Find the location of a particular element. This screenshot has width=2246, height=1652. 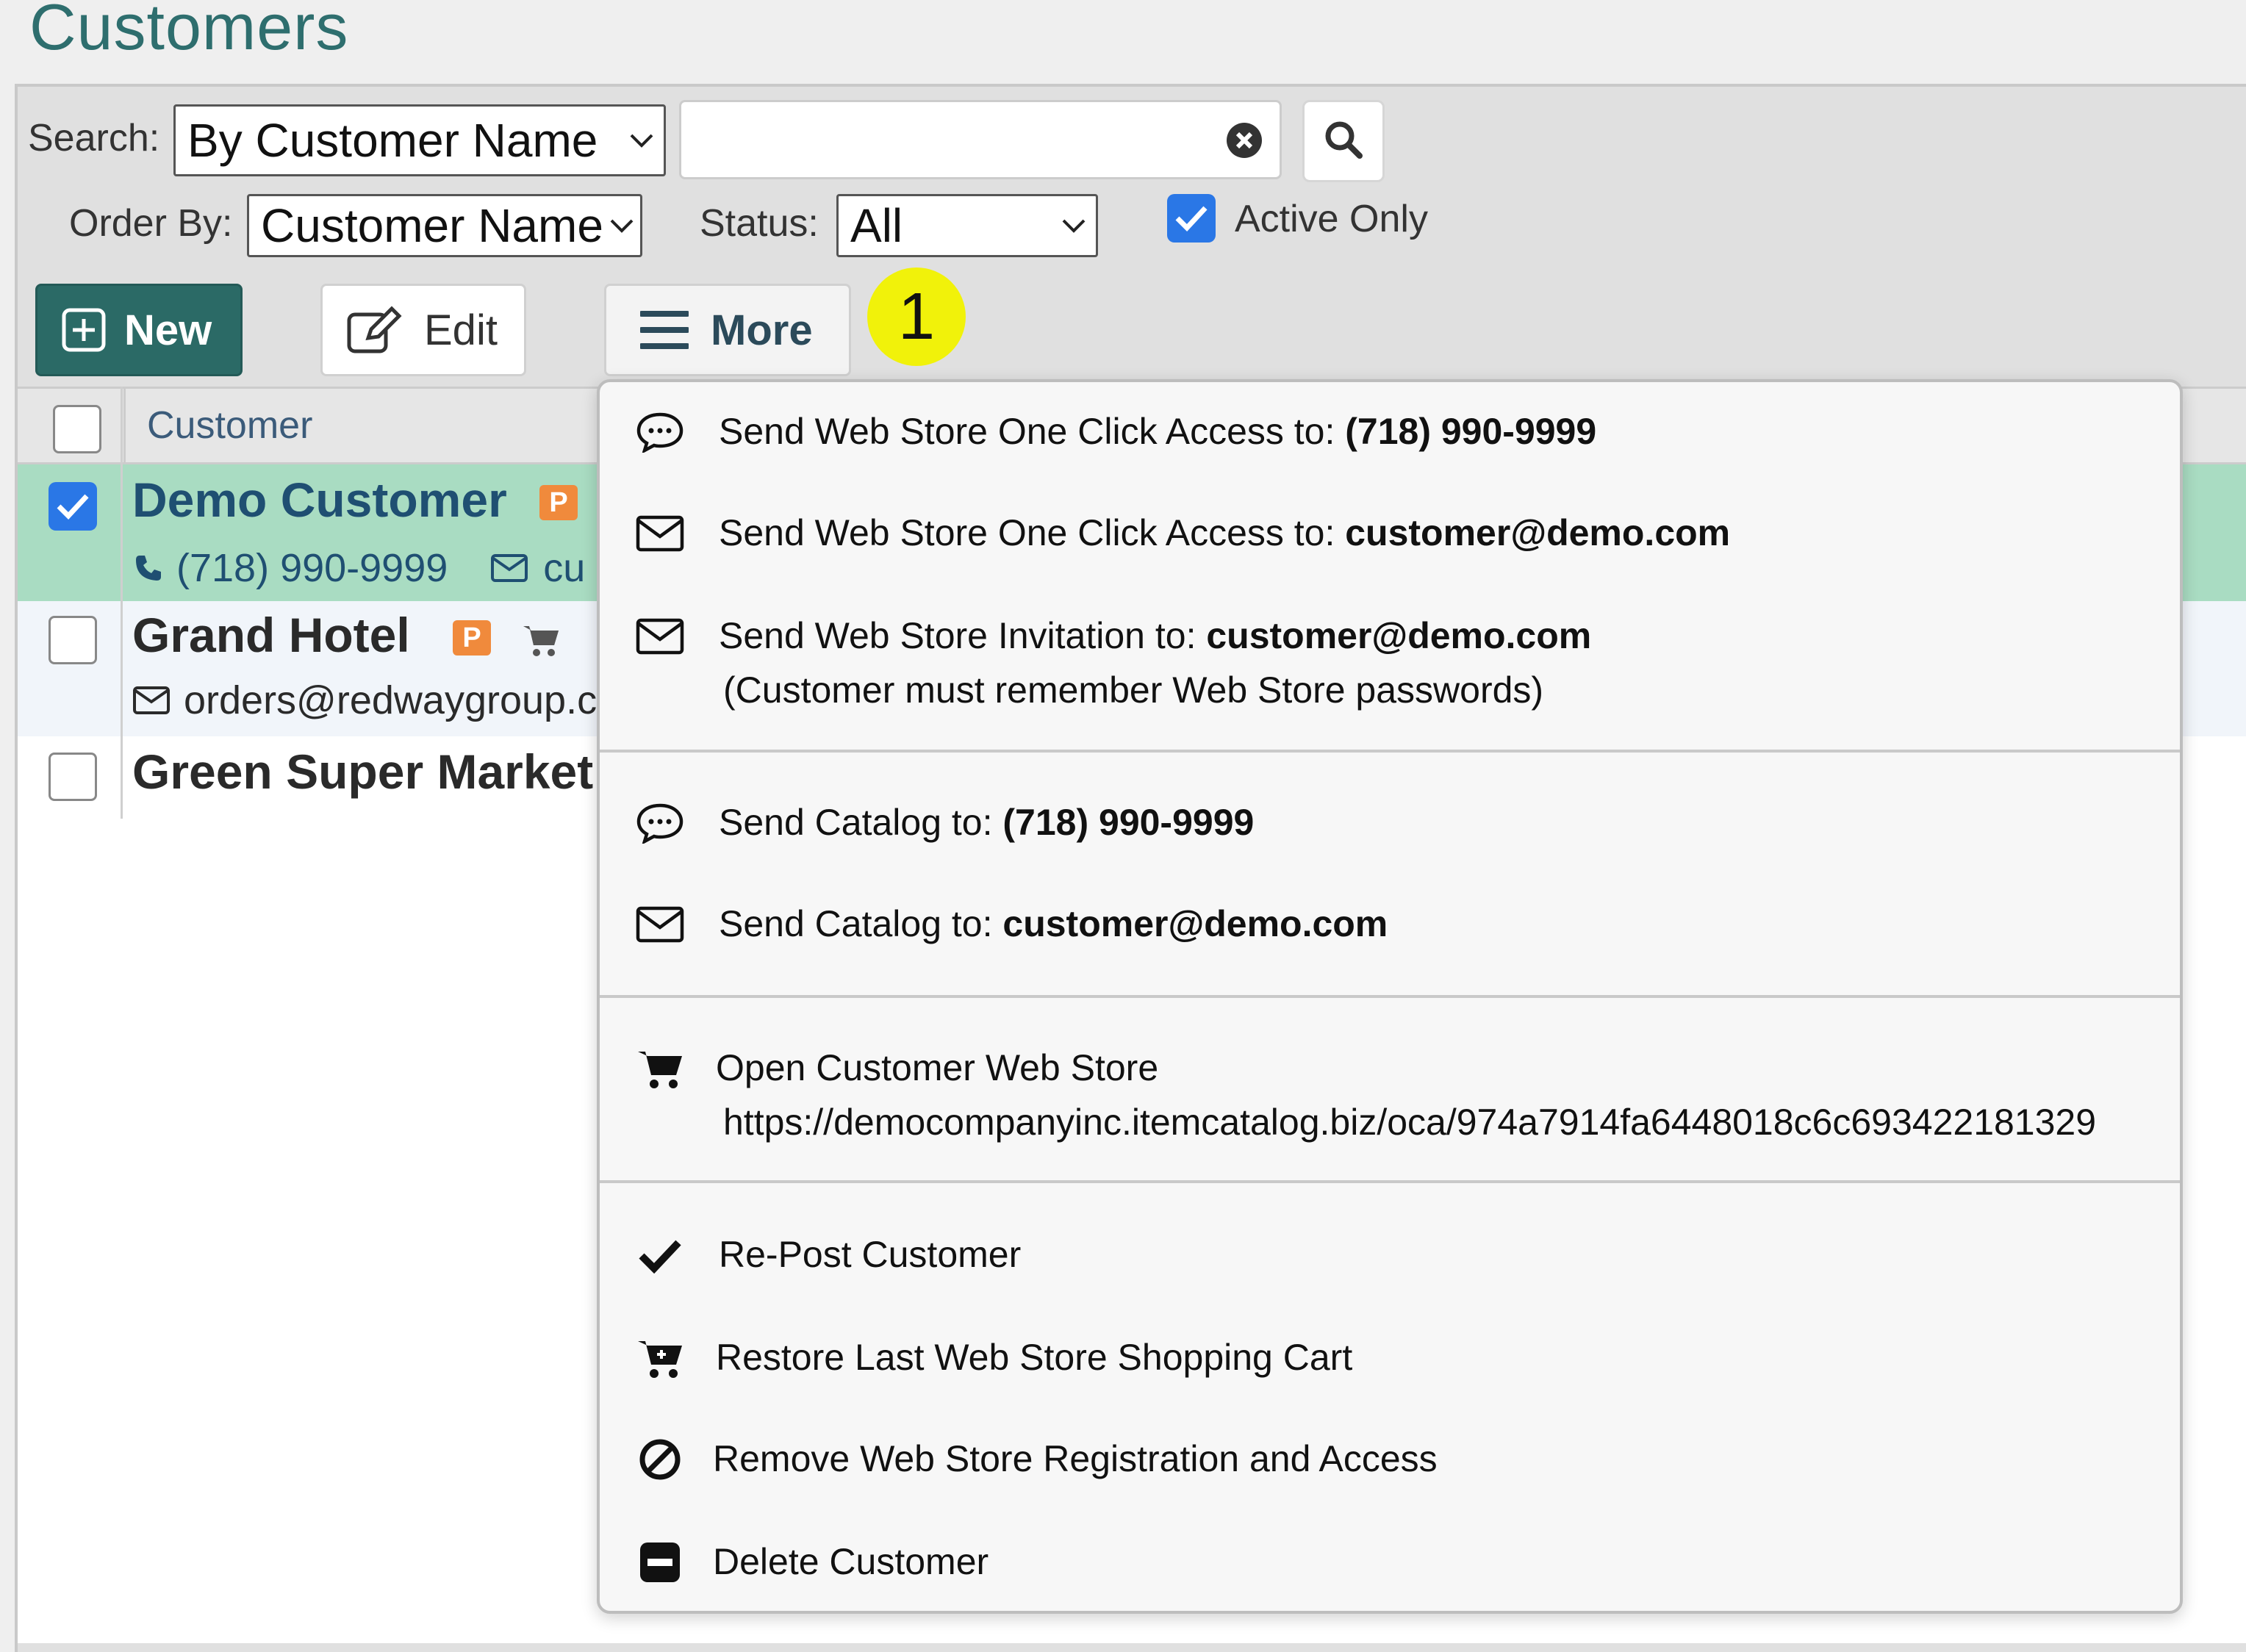

order-by-select: Customer Name is located at coordinates (444, 225).